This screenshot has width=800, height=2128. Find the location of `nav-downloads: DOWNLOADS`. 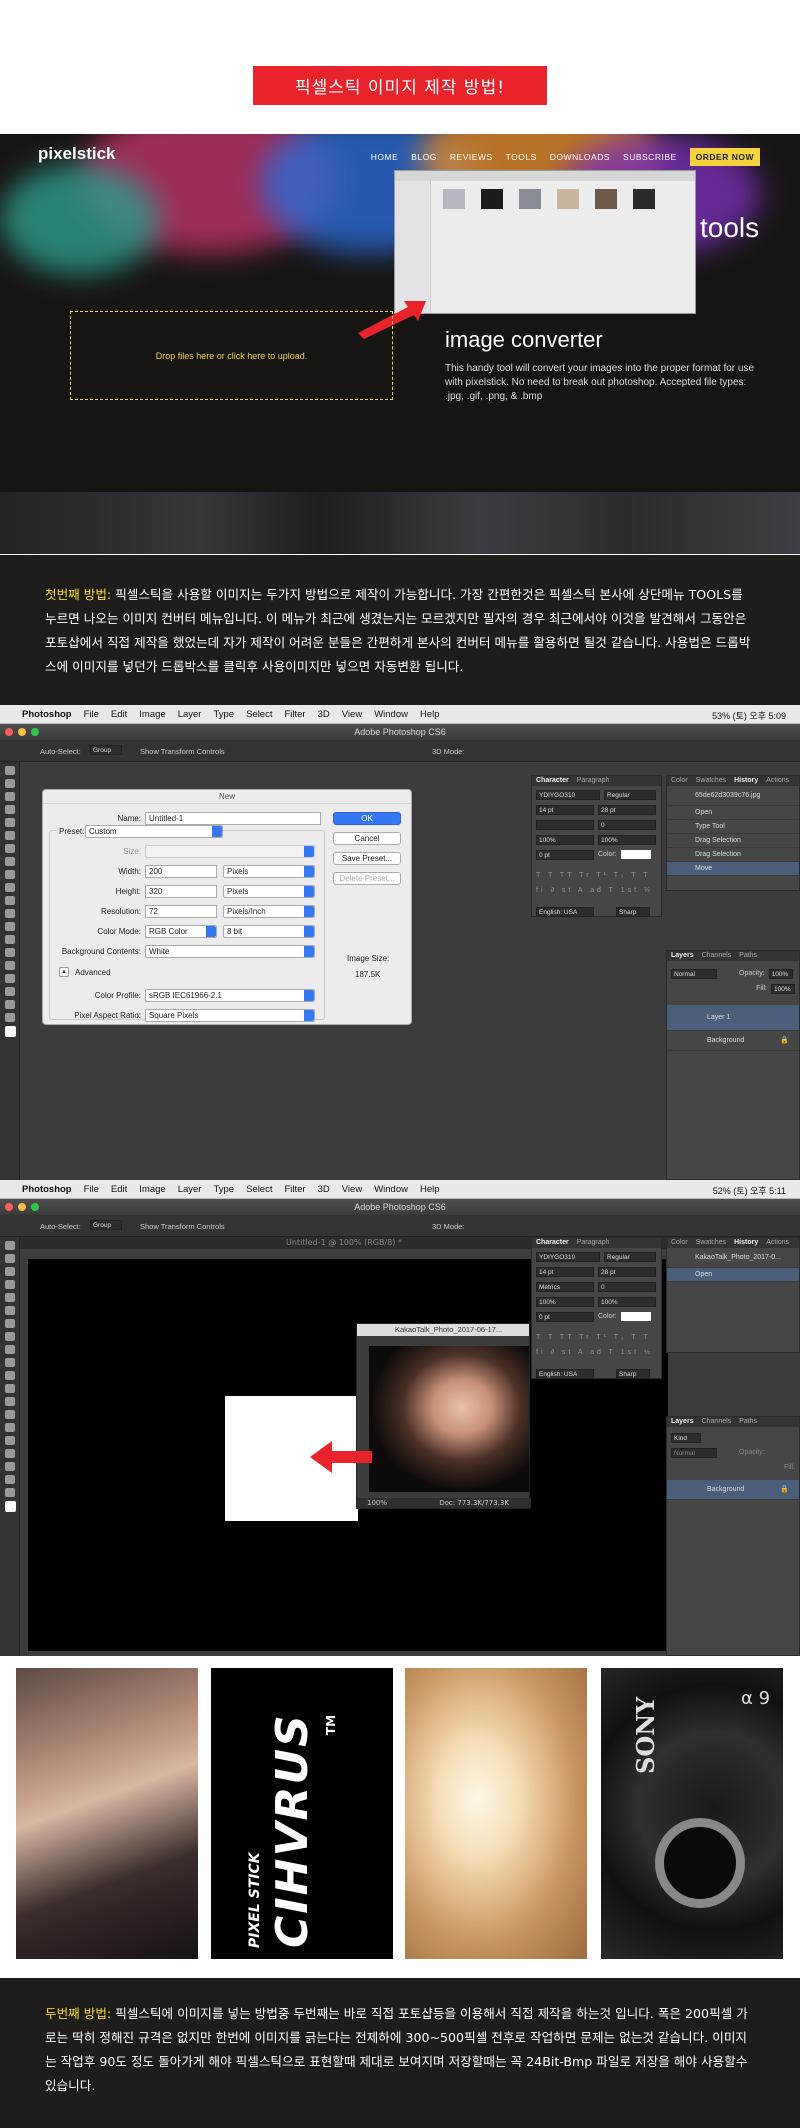

nav-downloads: DOWNLOADS is located at coordinates (580, 157).